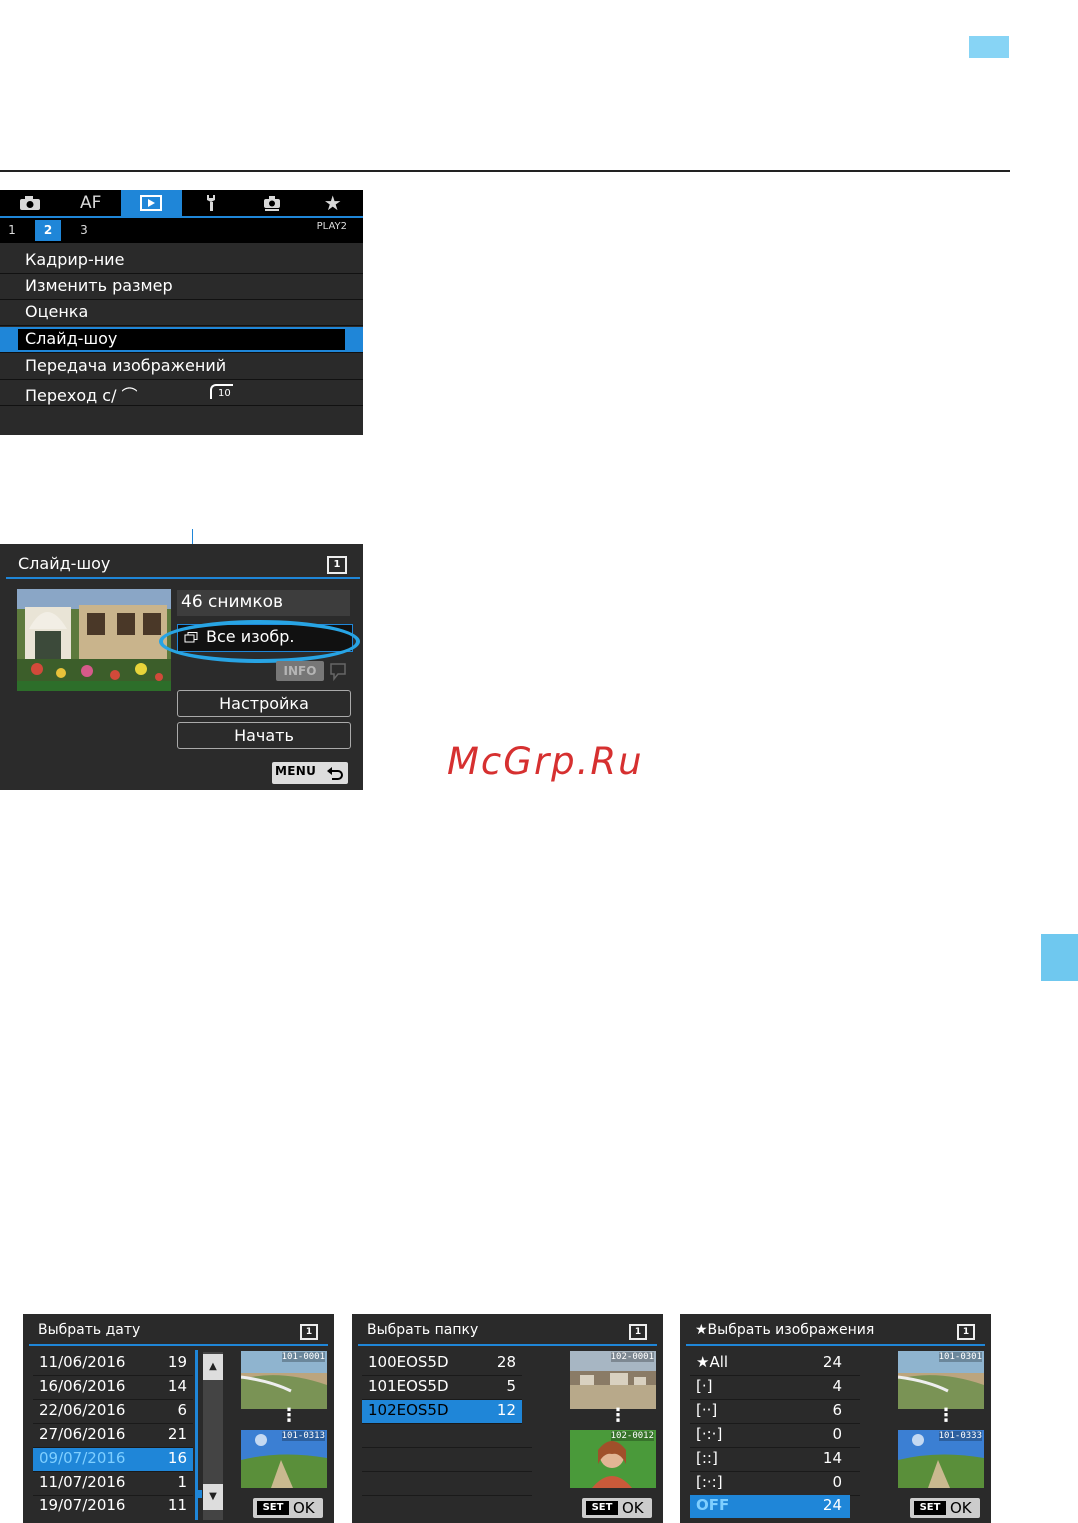  I want to click on af-label: AF, so click(91, 203).